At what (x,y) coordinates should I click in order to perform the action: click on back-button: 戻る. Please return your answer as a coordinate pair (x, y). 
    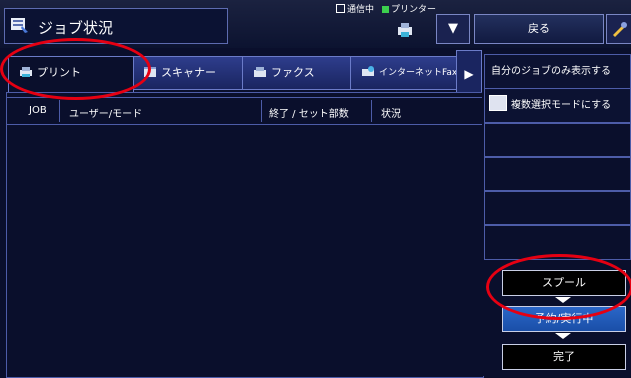
    Looking at the image, I should click on (539, 29).